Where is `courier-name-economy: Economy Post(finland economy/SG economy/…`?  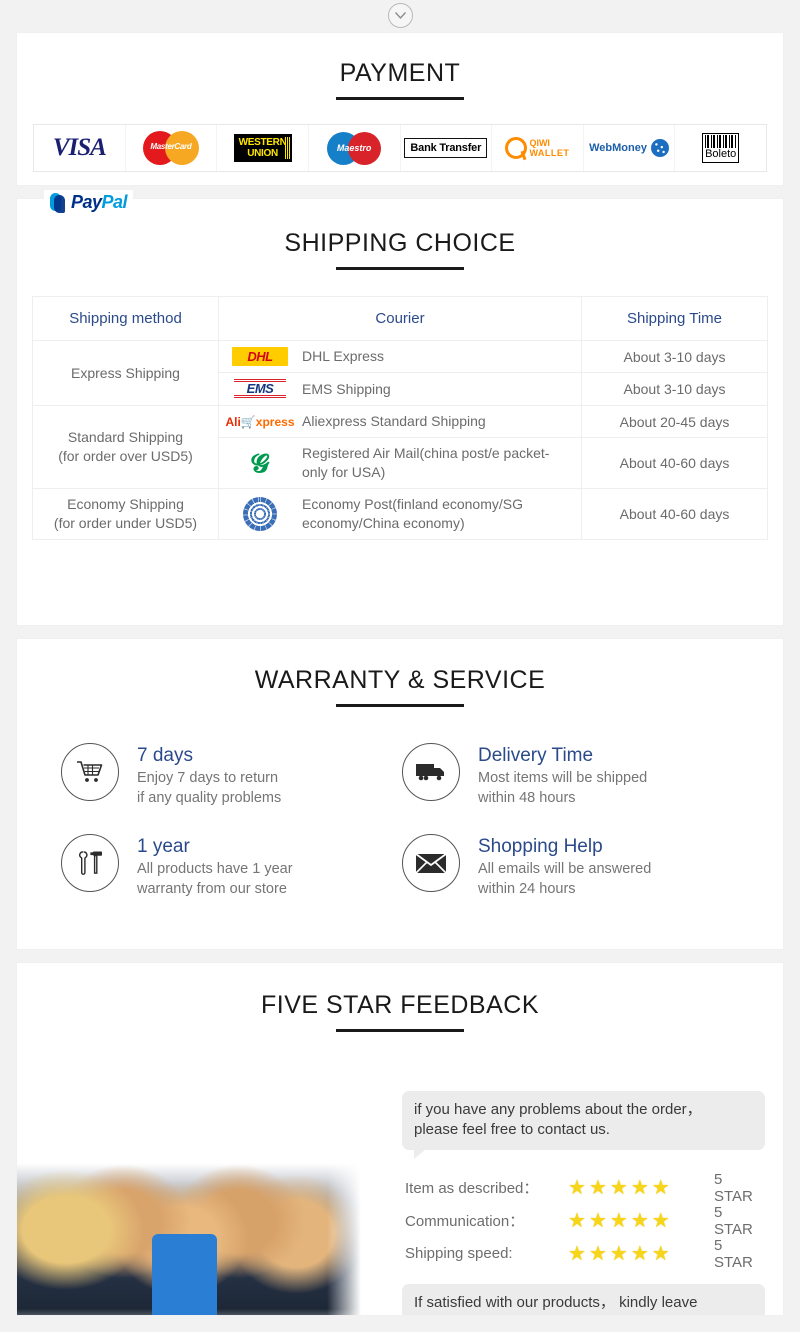
courier-name-economy: Economy Post(finland economy/SG economy/… is located at coordinates (412, 513).